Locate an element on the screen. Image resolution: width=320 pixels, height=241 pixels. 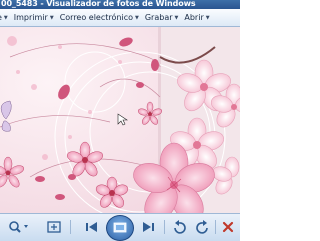
menu-item-imprimir: Imprimir ▼ is located at coordinates (37, 17).